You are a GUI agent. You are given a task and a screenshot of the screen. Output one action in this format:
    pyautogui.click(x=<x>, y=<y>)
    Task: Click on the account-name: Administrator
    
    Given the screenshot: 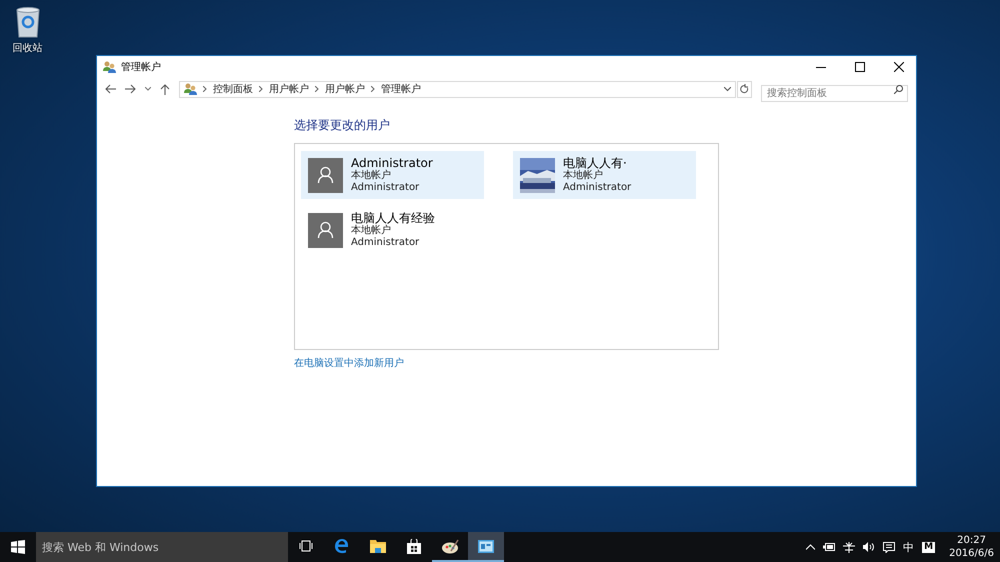 What is the action you would take?
    pyautogui.click(x=392, y=163)
    